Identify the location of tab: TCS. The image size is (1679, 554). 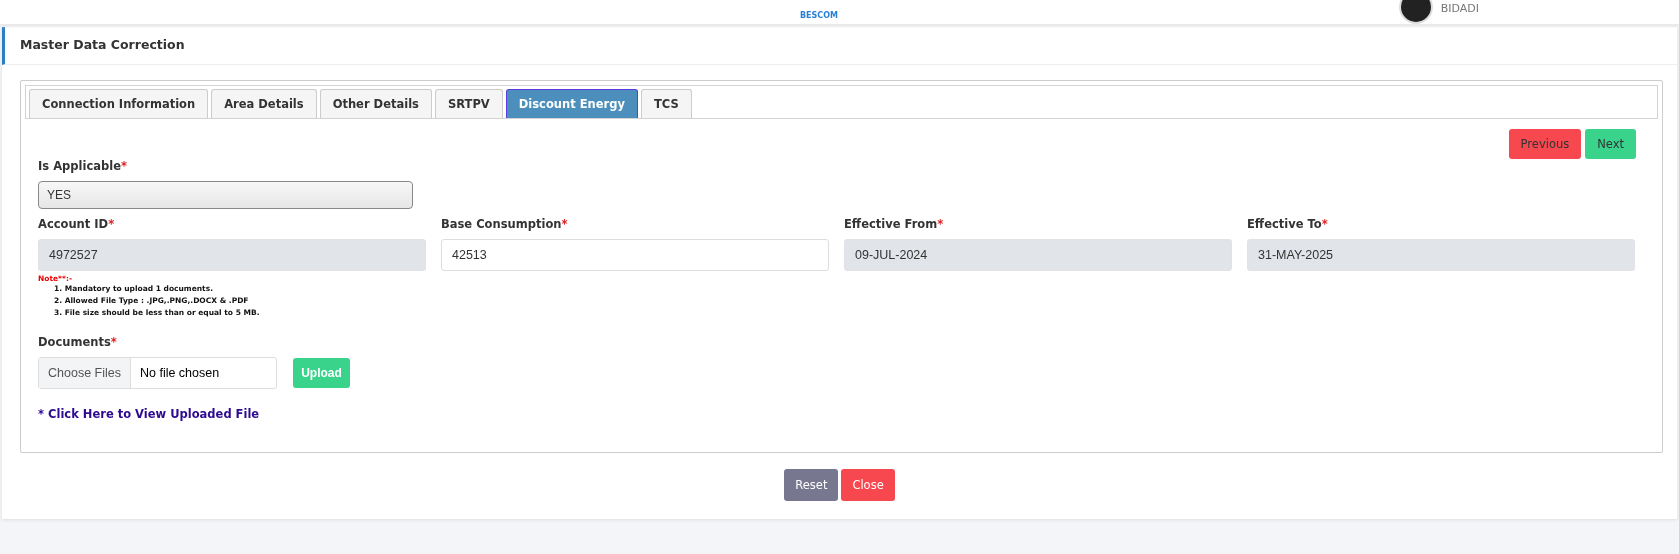
(666, 103).